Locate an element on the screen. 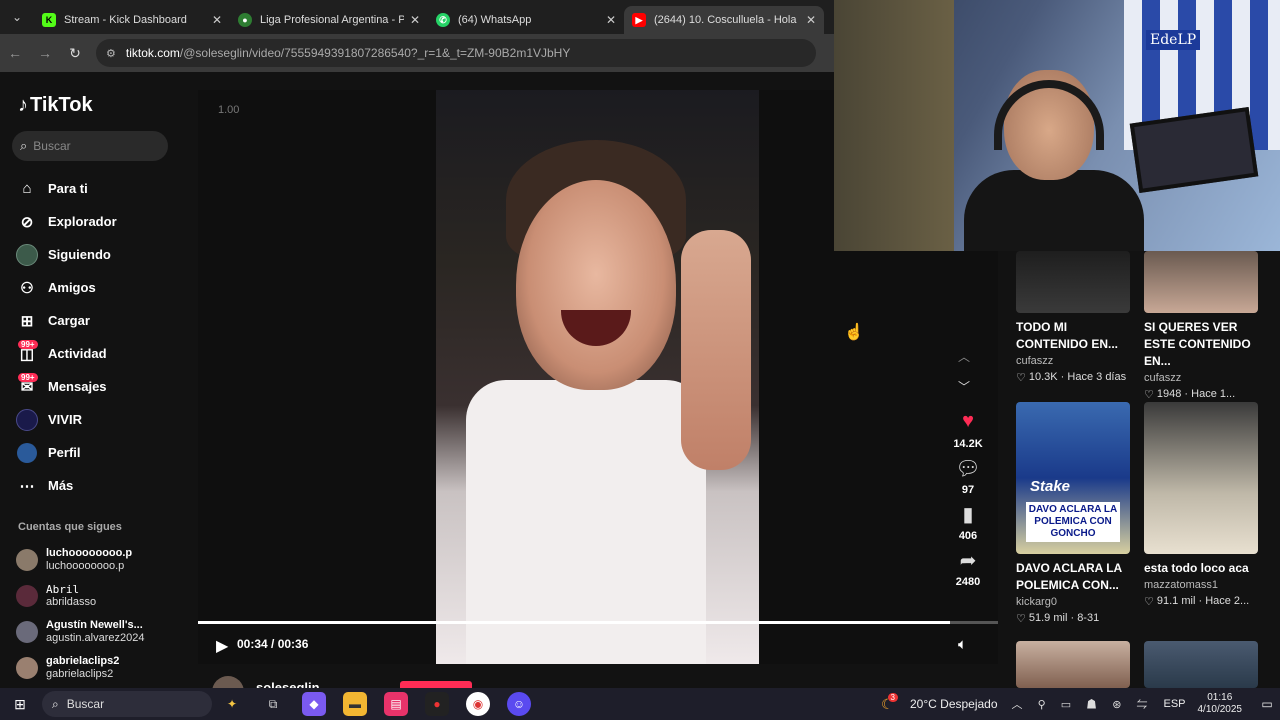  input-language: ESP is located at coordinates (1174, 704).